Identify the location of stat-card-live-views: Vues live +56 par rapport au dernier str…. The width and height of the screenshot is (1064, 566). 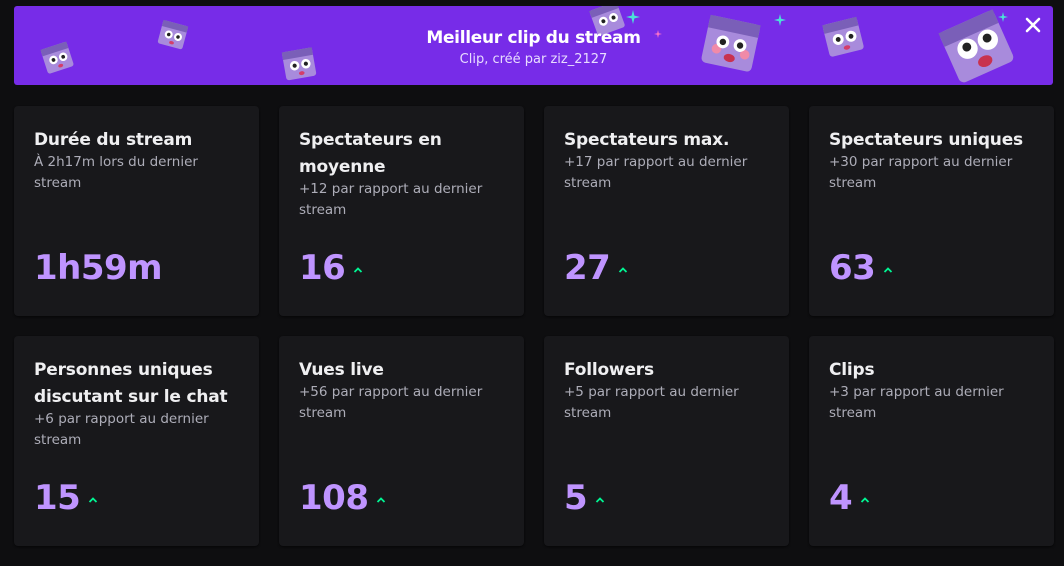
(401, 441).